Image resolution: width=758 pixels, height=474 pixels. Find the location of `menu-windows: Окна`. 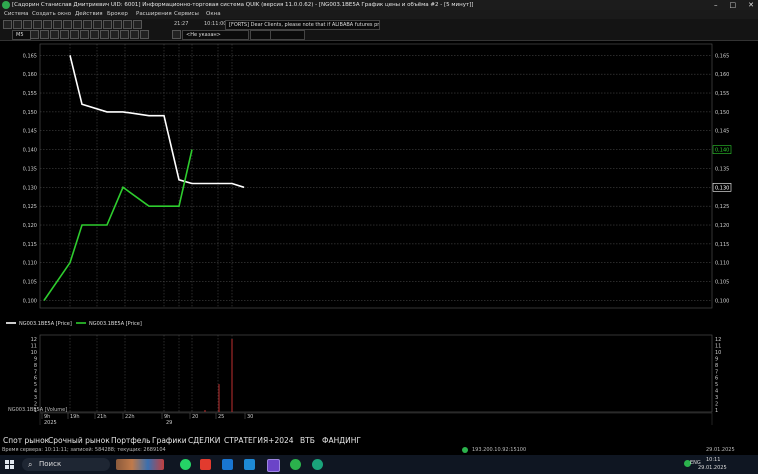

menu-windows: Окна is located at coordinates (213, 14).